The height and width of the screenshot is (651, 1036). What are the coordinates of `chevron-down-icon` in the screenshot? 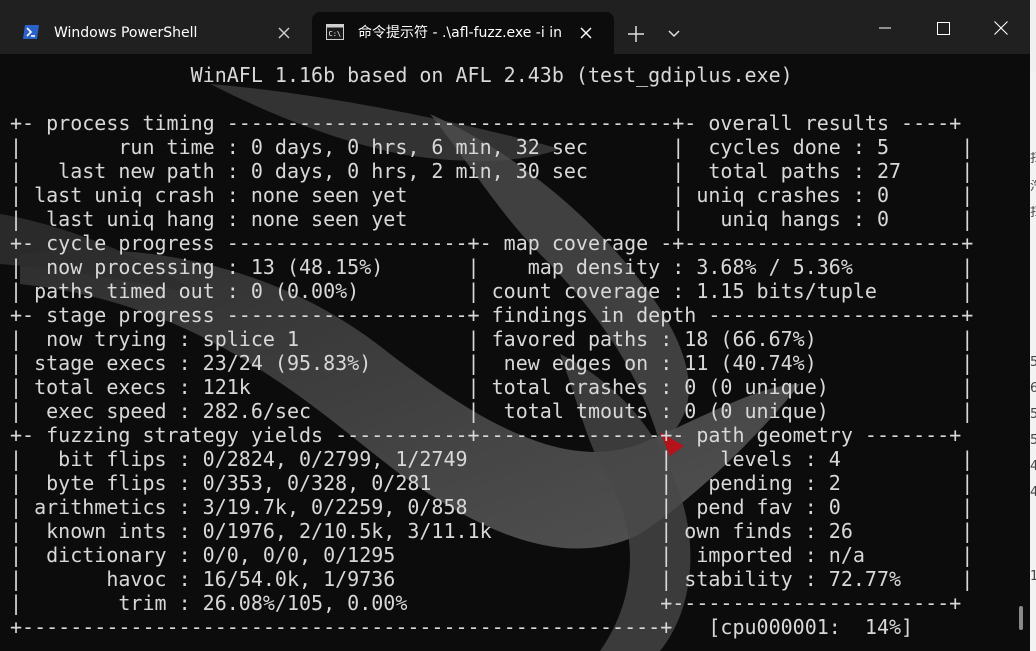 It's located at (674, 34).